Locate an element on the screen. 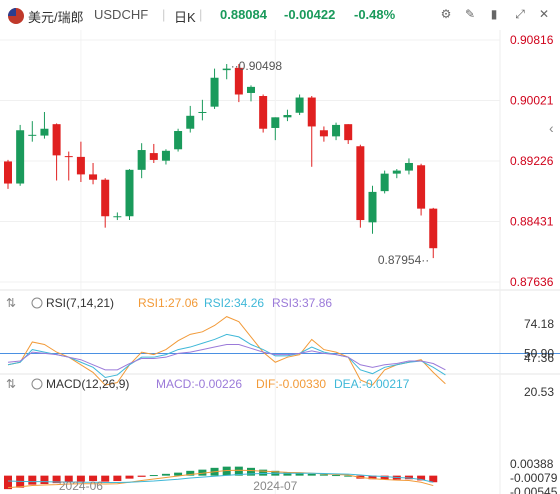  macd-tick-label: -0.00079 is located at coordinates (534, 478).